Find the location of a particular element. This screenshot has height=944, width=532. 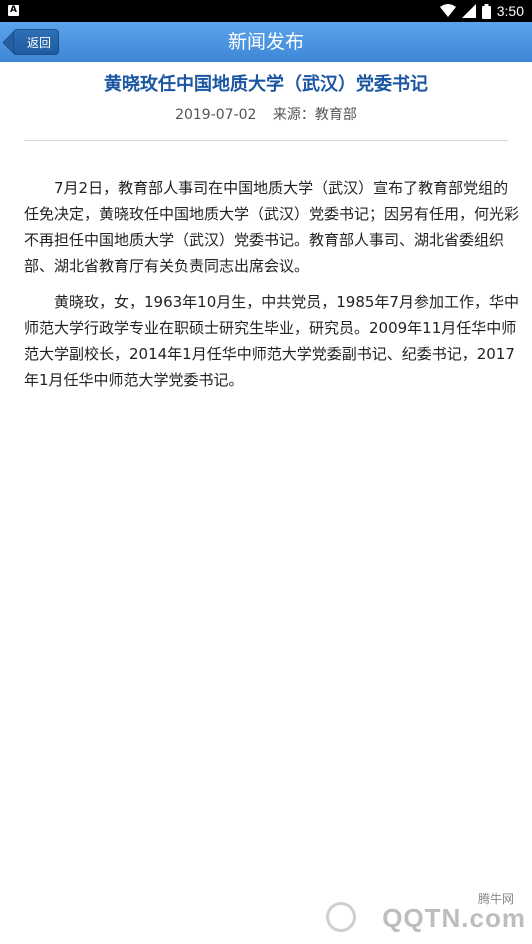

article-title: 黄晓玫任中国地质大学（武汉）党委书记 is located at coordinates (266, 84).